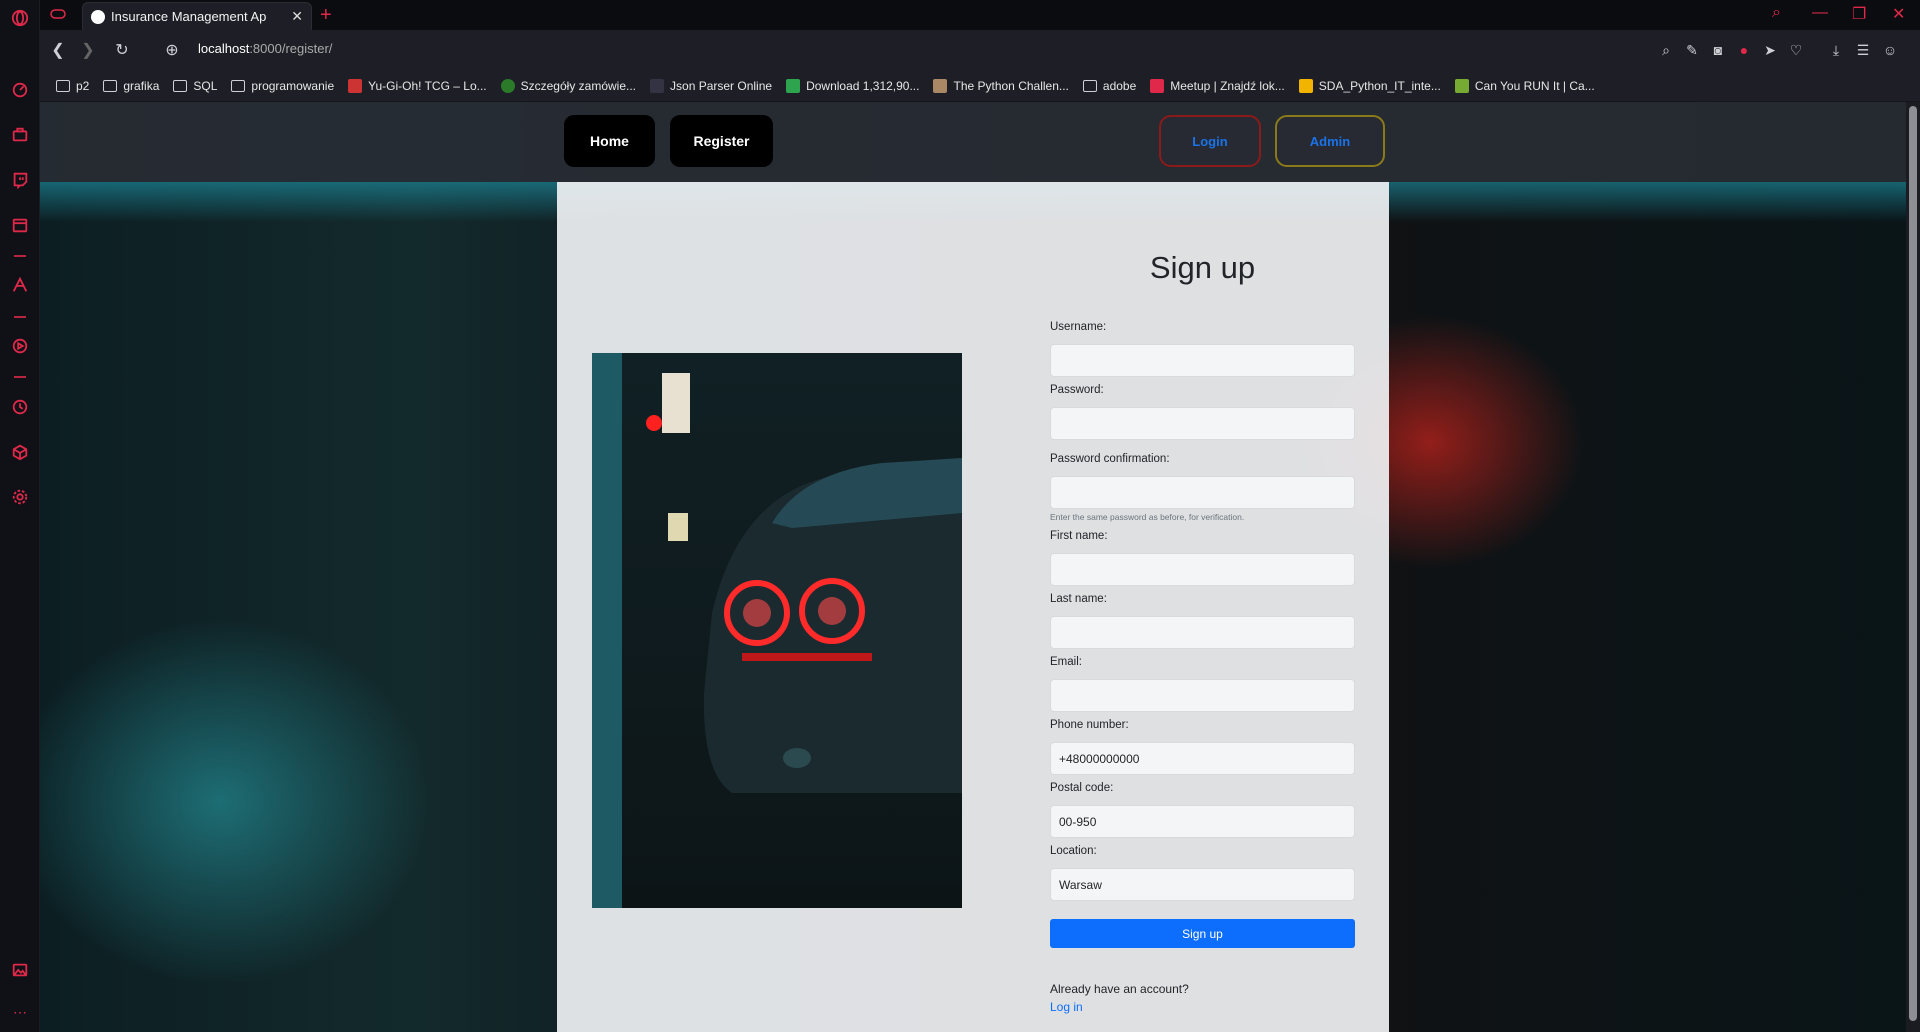 This screenshot has height=1032, width=1920. I want to click on send-icon: ➤, so click(1770, 50).